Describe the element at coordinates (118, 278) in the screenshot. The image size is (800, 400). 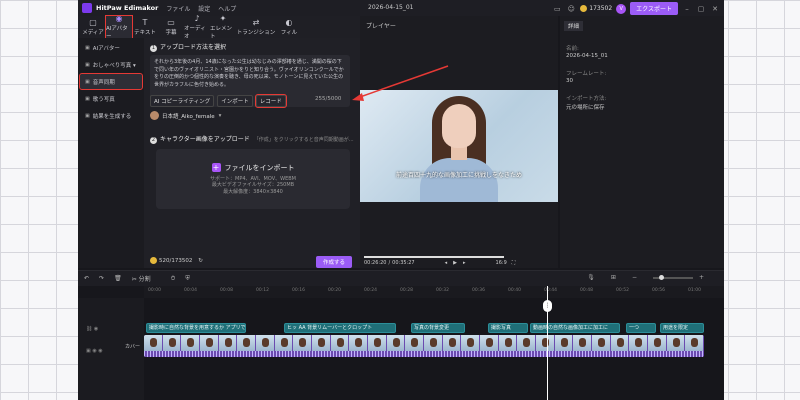
I see `delete-icon: 🗑` at that location.